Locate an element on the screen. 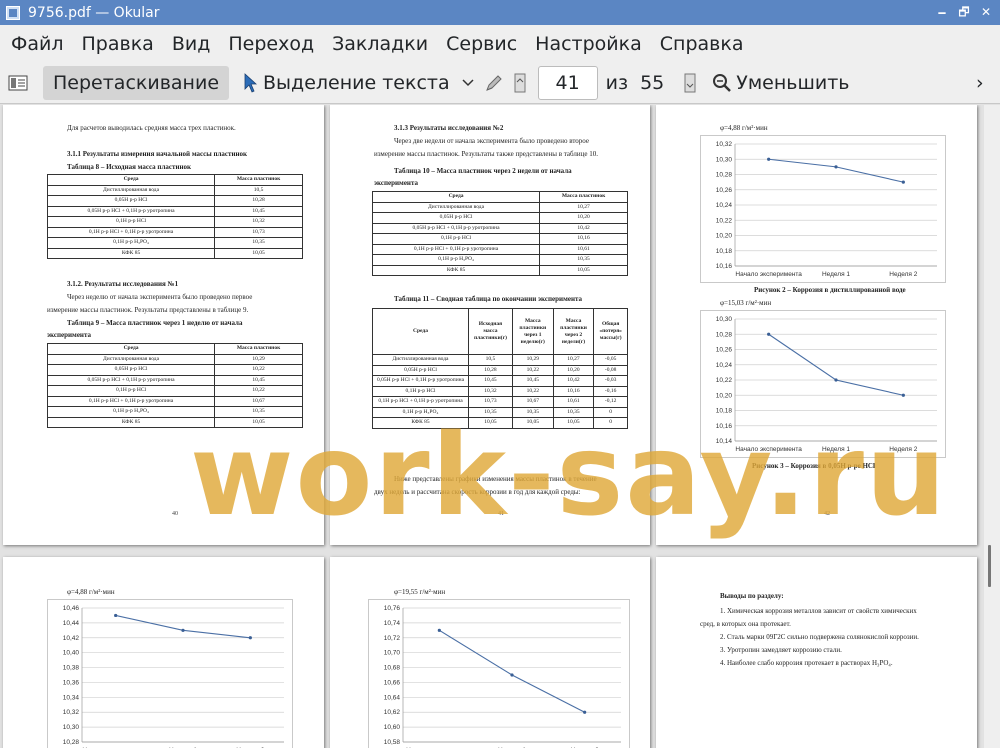 The image size is (1000, 748). menu-settings: Настройка is located at coordinates (588, 44).